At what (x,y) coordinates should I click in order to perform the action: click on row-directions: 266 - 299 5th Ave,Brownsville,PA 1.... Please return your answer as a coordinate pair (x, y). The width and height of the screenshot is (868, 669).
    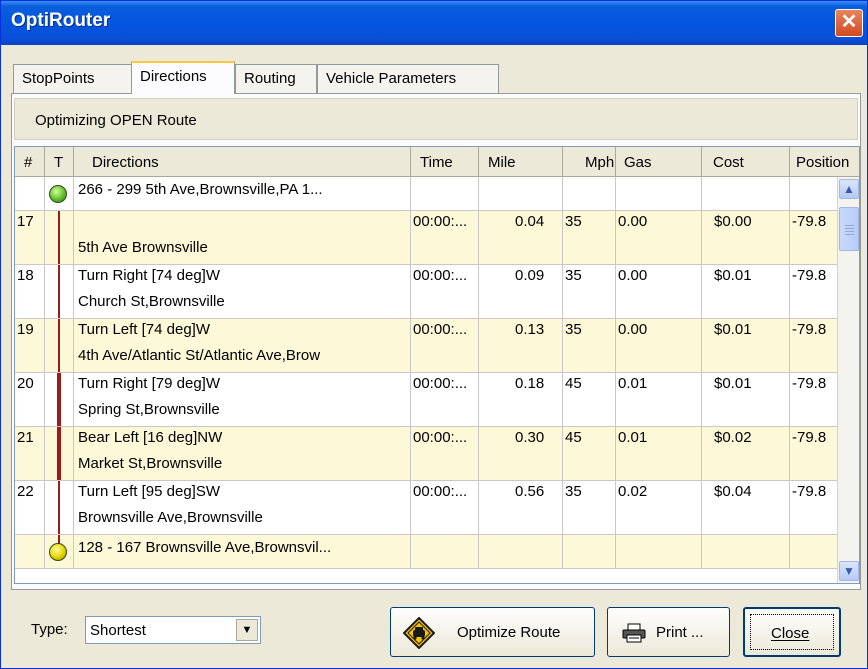
    Looking at the image, I should click on (242, 193).